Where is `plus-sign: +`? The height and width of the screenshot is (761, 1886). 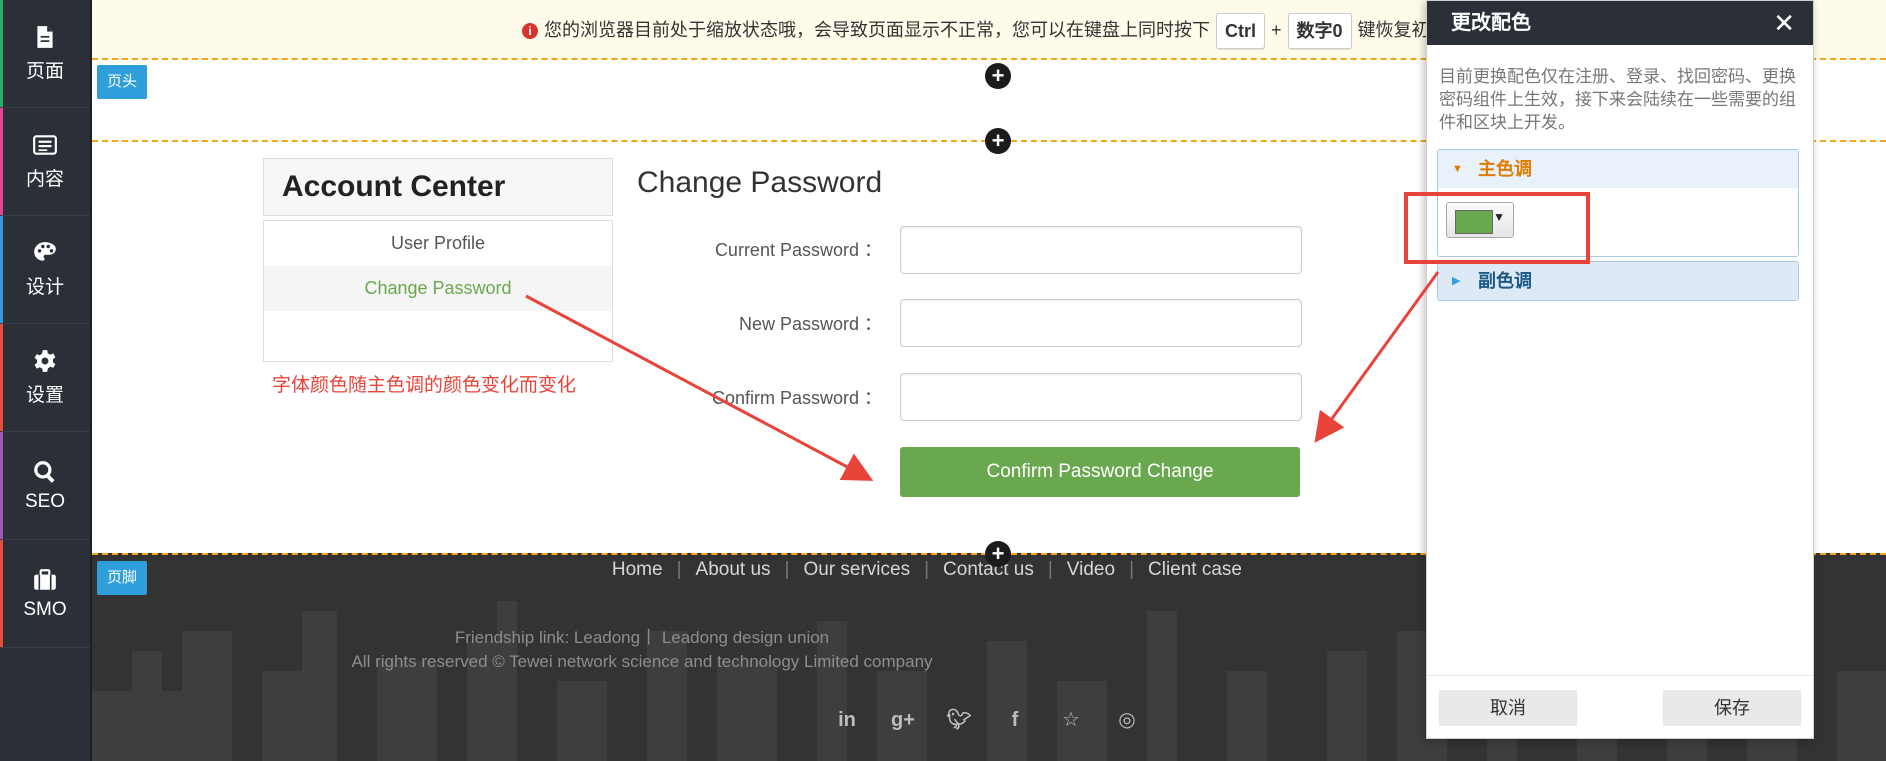 plus-sign: + is located at coordinates (1276, 30).